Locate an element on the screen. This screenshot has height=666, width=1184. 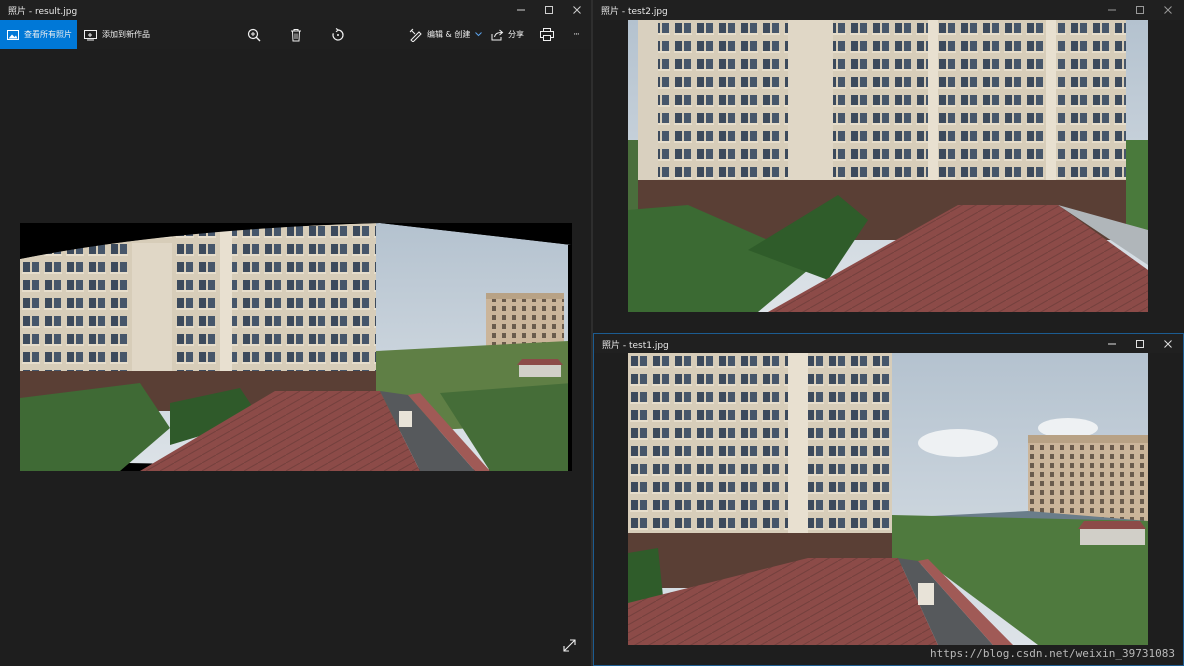
fullscreen-icon is located at coordinates (569, 645).